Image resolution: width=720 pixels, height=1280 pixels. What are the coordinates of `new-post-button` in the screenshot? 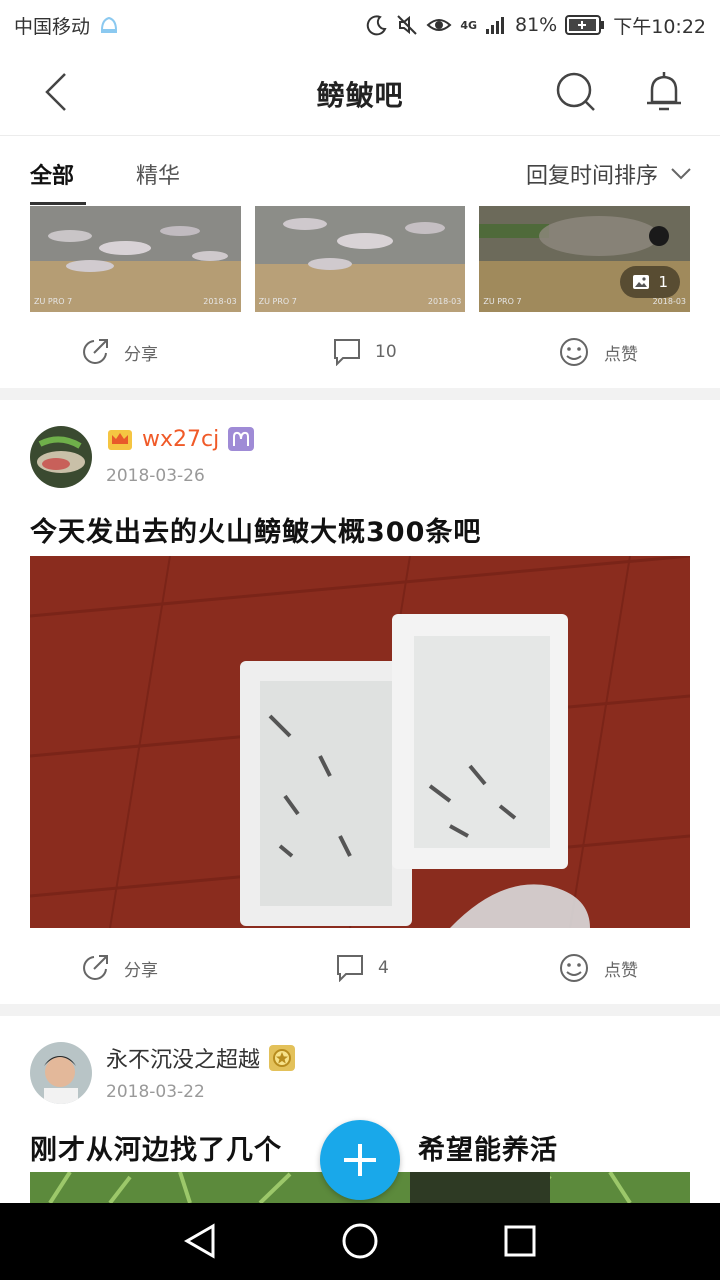 It's located at (360, 1160).